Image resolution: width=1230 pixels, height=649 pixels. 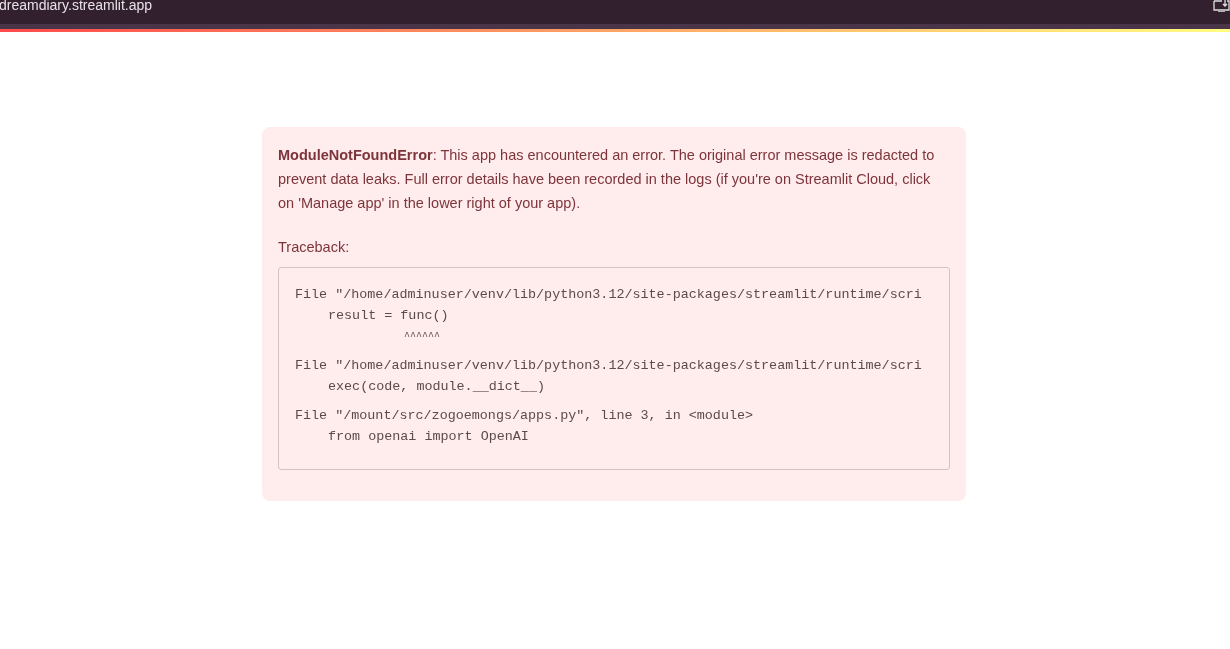 What do you see at coordinates (422, 337) in the screenshot?
I see `code-line: ^^^^^^` at bounding box center [422, 337].